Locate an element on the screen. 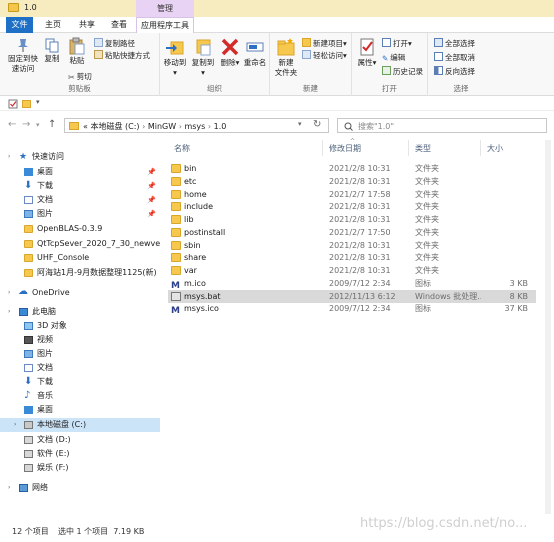  column-size: 大小 is located at coordinates (495, 148).